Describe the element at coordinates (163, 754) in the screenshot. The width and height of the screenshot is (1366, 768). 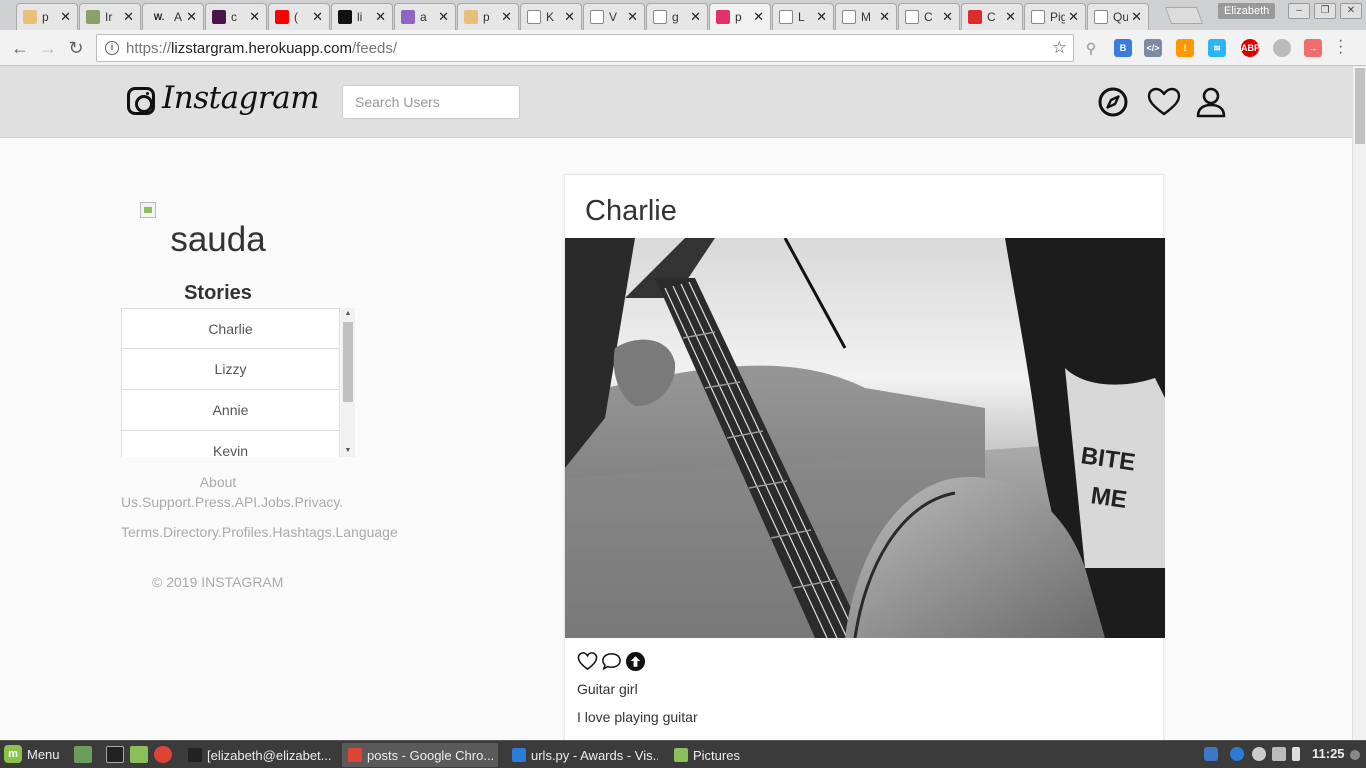
I see `chrome-launcher-icon` at that location.